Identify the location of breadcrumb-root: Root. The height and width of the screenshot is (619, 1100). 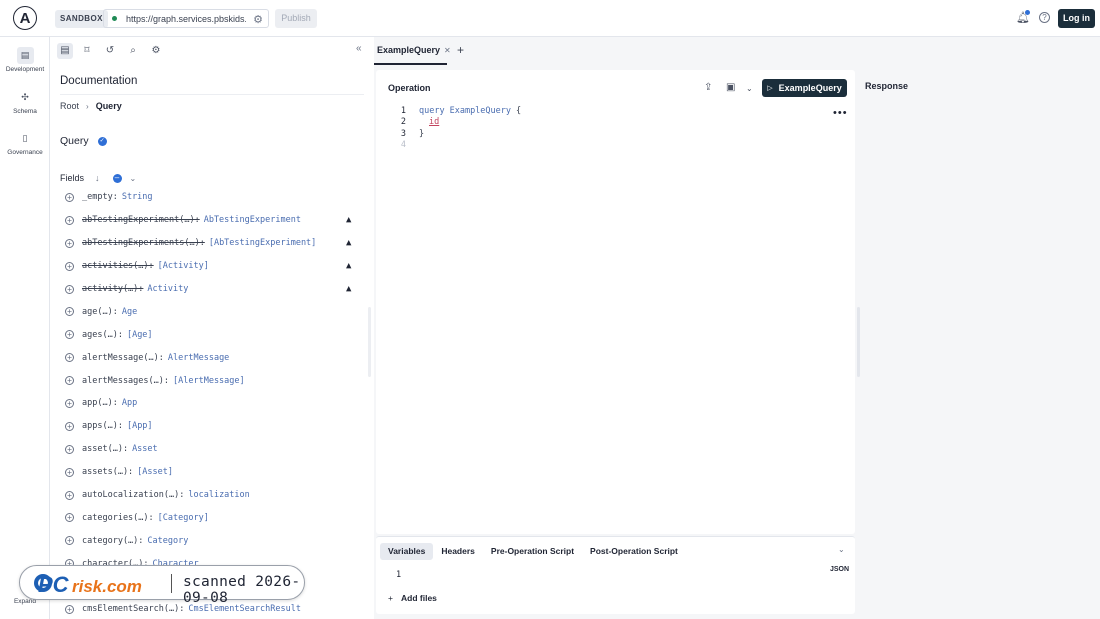
(69, 106).